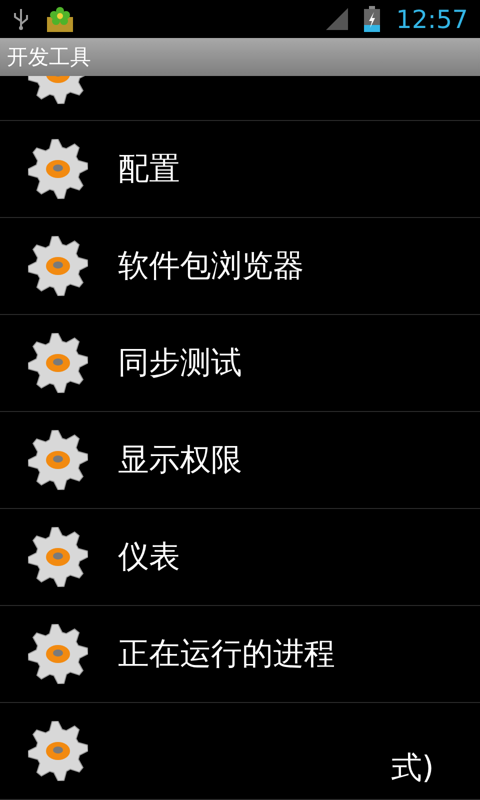  I want to click on mail-icon, so click(60, 19).